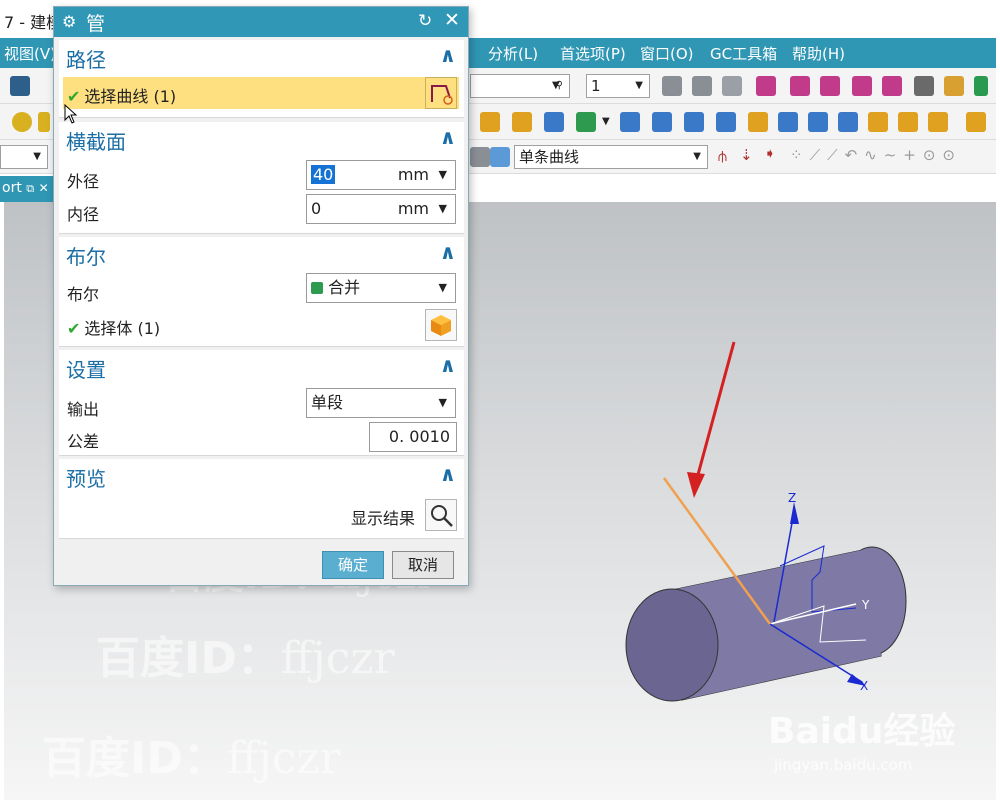 The width and height of the screenshot is (1000, 804). I want to click on pattern-icon, so click(522, 122).